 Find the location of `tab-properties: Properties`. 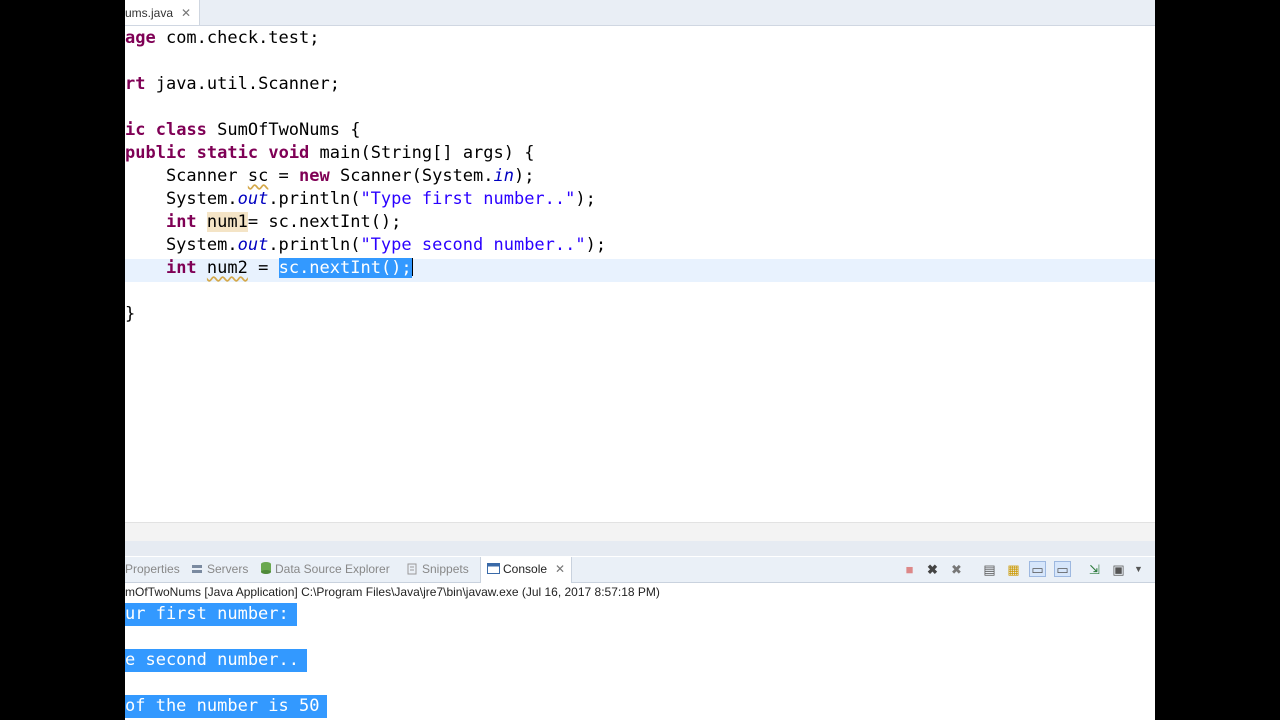

tab-properties: Properties is located at coordinates (152, 569).